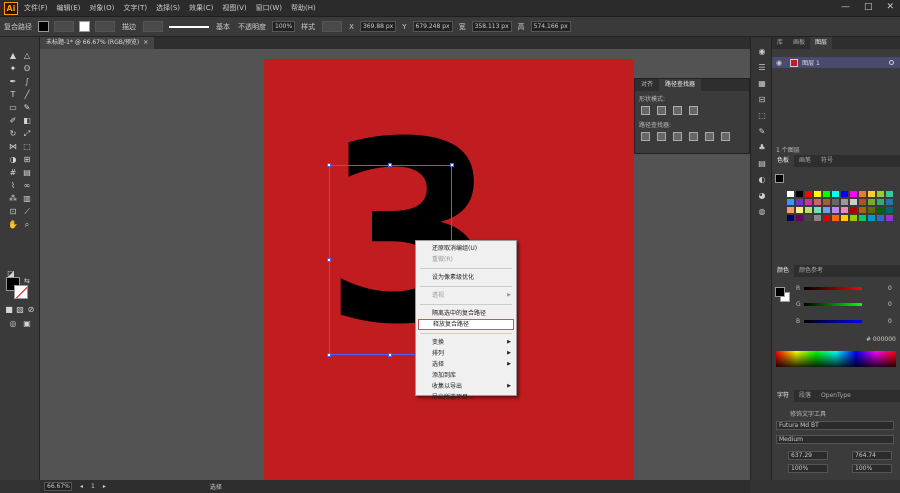 The height and width of the screenshot is (493, 900). I want to click on rectangle-tool-icon: ▭, so click(13, 107).